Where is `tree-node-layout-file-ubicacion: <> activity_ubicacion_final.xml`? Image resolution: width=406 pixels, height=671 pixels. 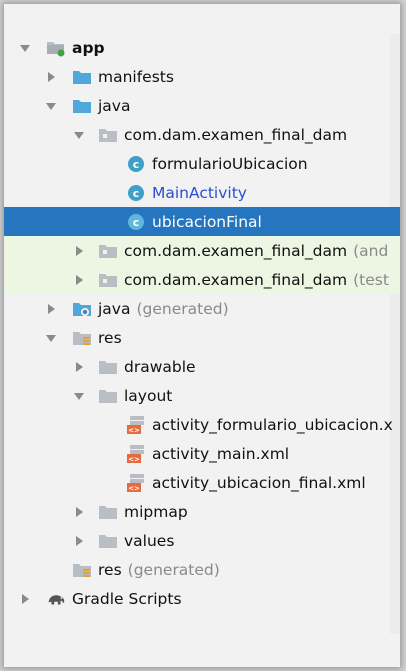 tree-node-layout-file-ubicacion: <> activity_ubicacion_final.xml is located at coordinates (202, 482).